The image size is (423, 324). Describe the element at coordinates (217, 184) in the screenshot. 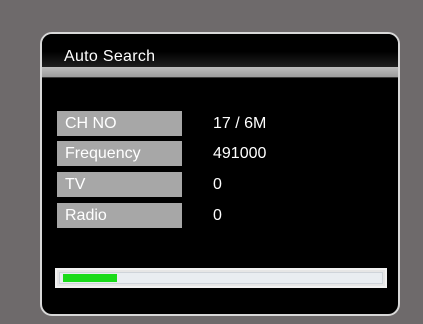

I see `field-value-tv: 0` at that location.